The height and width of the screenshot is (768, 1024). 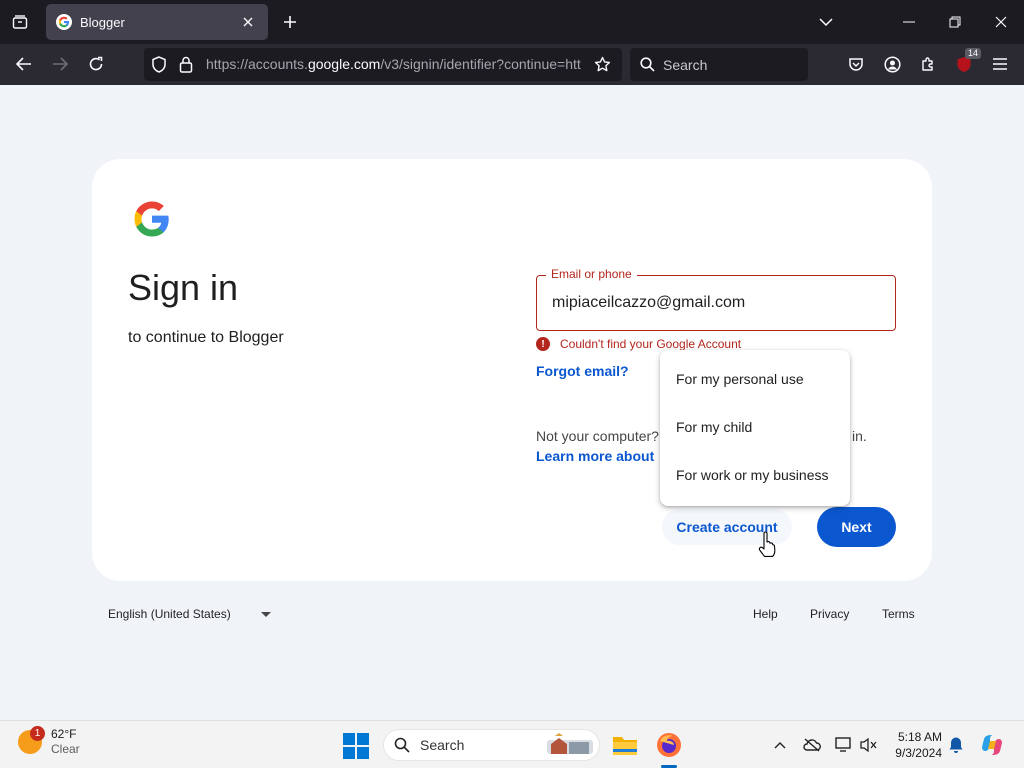 I want to click on guest-notice-text: Not your computer?, so click(x=597, y=436).